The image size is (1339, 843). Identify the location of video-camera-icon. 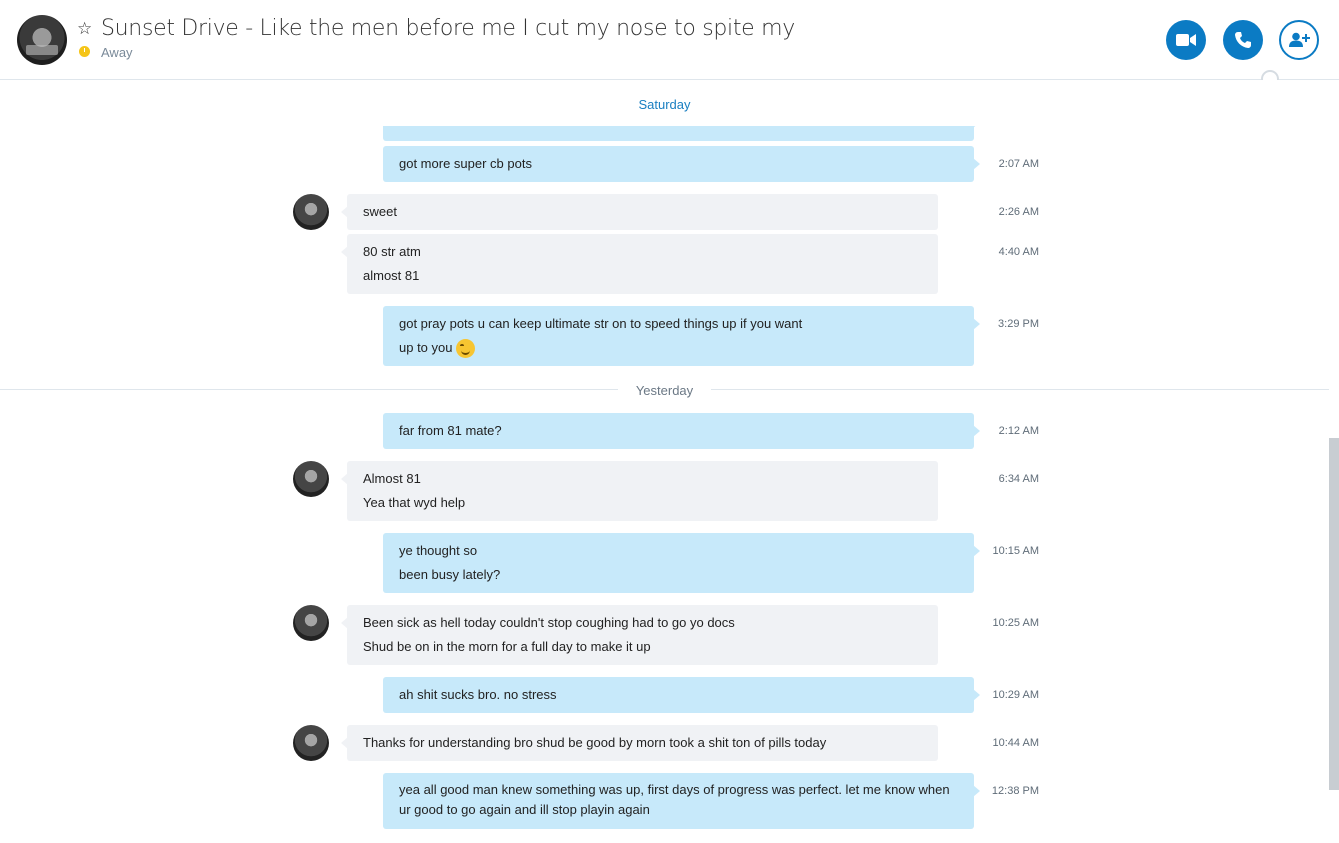
(1186, 40).